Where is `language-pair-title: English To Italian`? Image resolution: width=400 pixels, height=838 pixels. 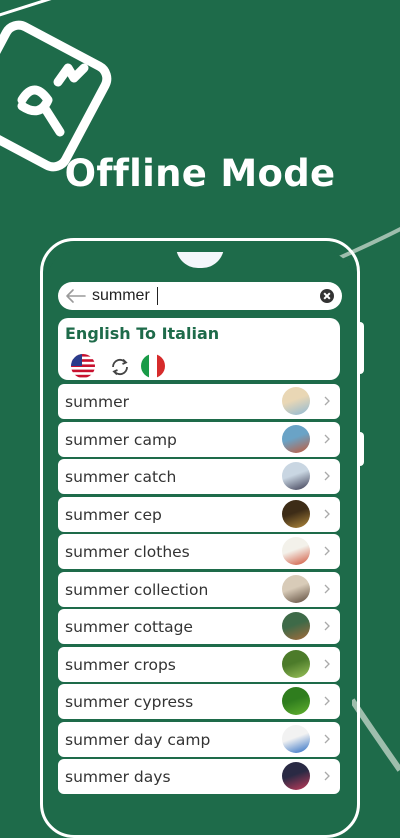 language-pair-title: English To Italian is located at coordinates (142, 333).